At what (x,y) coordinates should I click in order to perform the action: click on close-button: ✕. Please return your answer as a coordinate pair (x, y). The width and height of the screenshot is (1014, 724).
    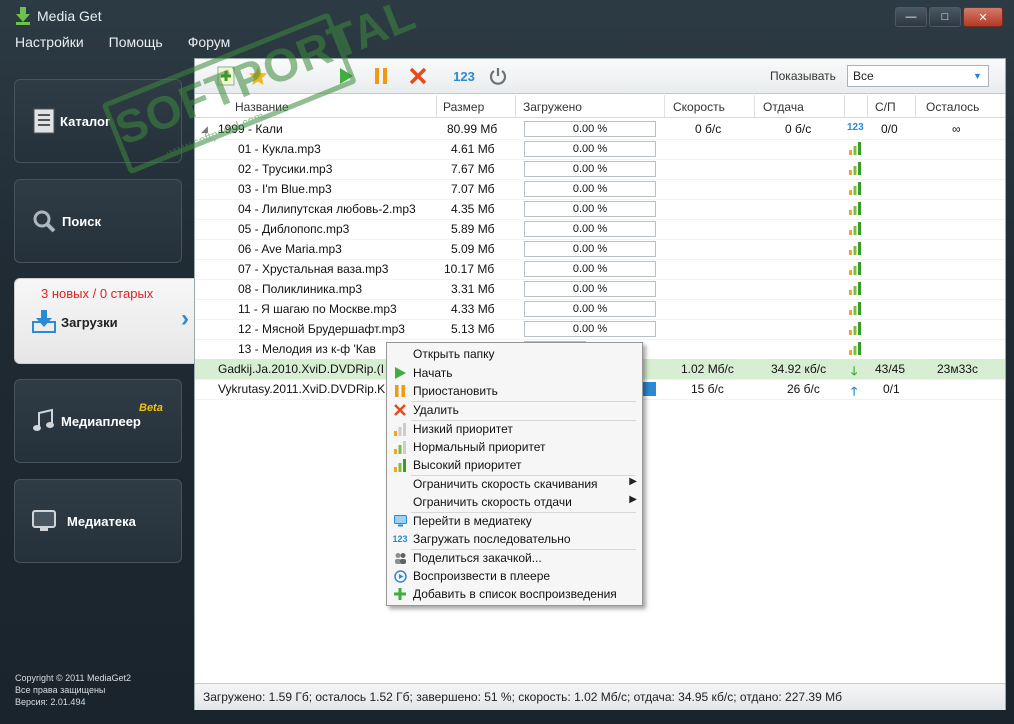
    Looking at the image, I should click on (983, 17).